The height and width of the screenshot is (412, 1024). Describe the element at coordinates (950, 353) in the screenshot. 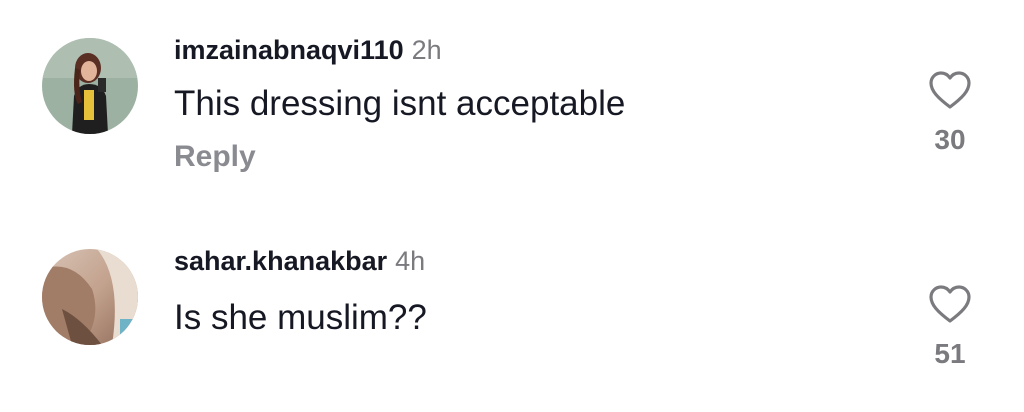

I see `like-count: 51` at that location.